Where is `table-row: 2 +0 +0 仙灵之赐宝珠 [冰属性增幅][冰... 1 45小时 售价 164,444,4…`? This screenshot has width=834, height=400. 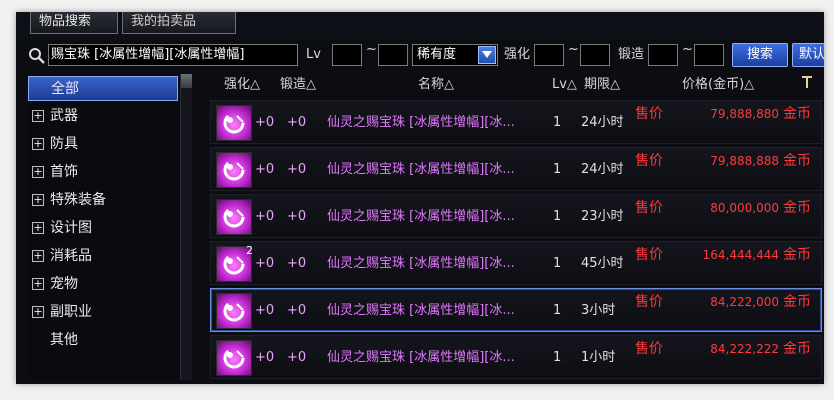 table-row: 2 +0 +0 仙灵之赐宝珠 [冰属性增幅][冰... 1 45小时 售价 164,444,4… is located at coordinates (516, 263).